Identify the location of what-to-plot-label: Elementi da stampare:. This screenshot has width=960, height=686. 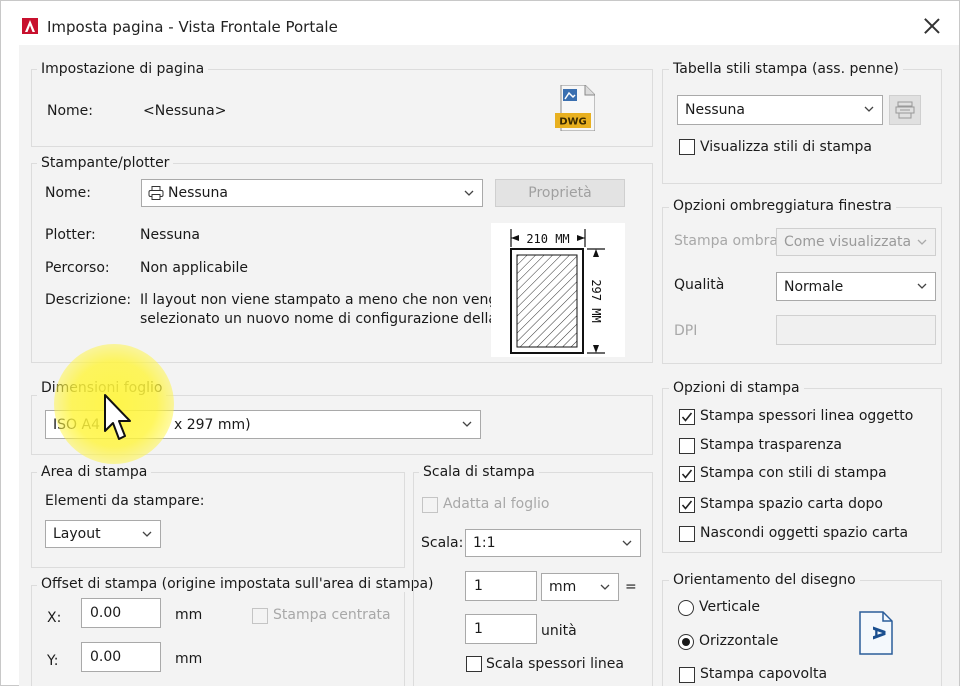
(125, 501).